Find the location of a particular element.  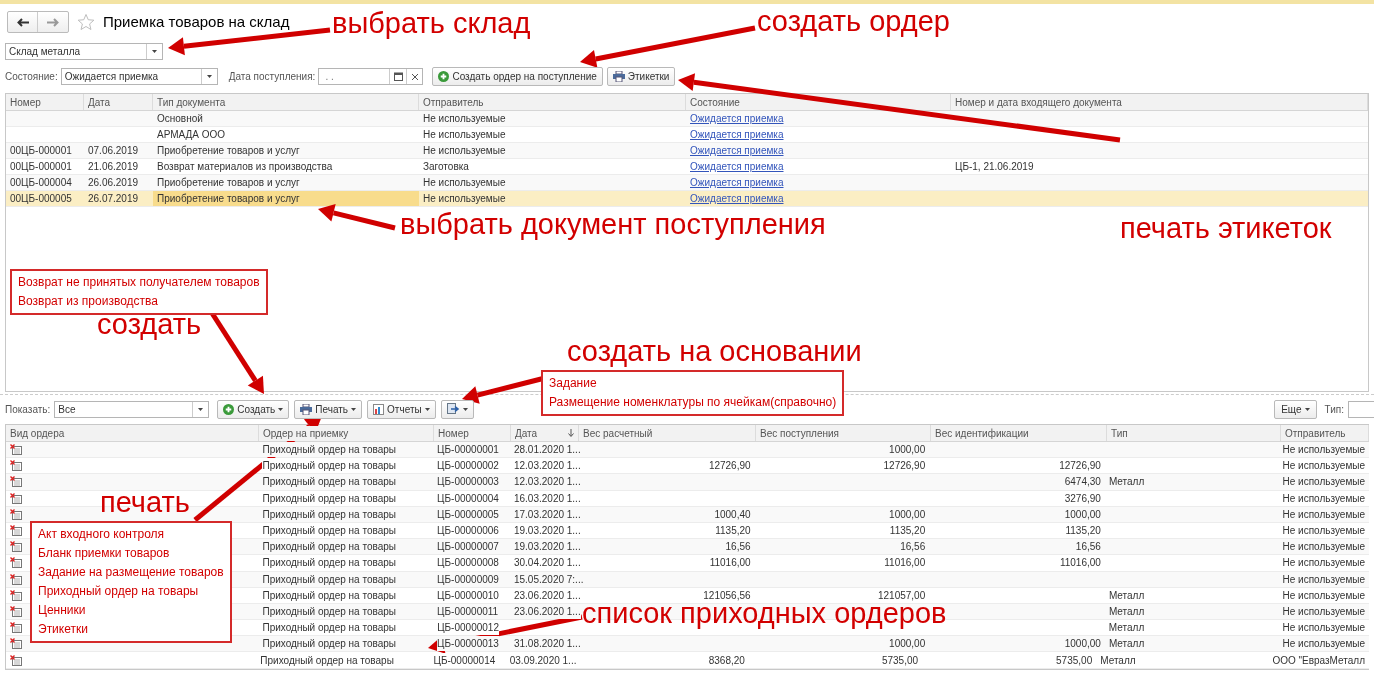

arrow-left-icon is located at coordinates (22, 22).